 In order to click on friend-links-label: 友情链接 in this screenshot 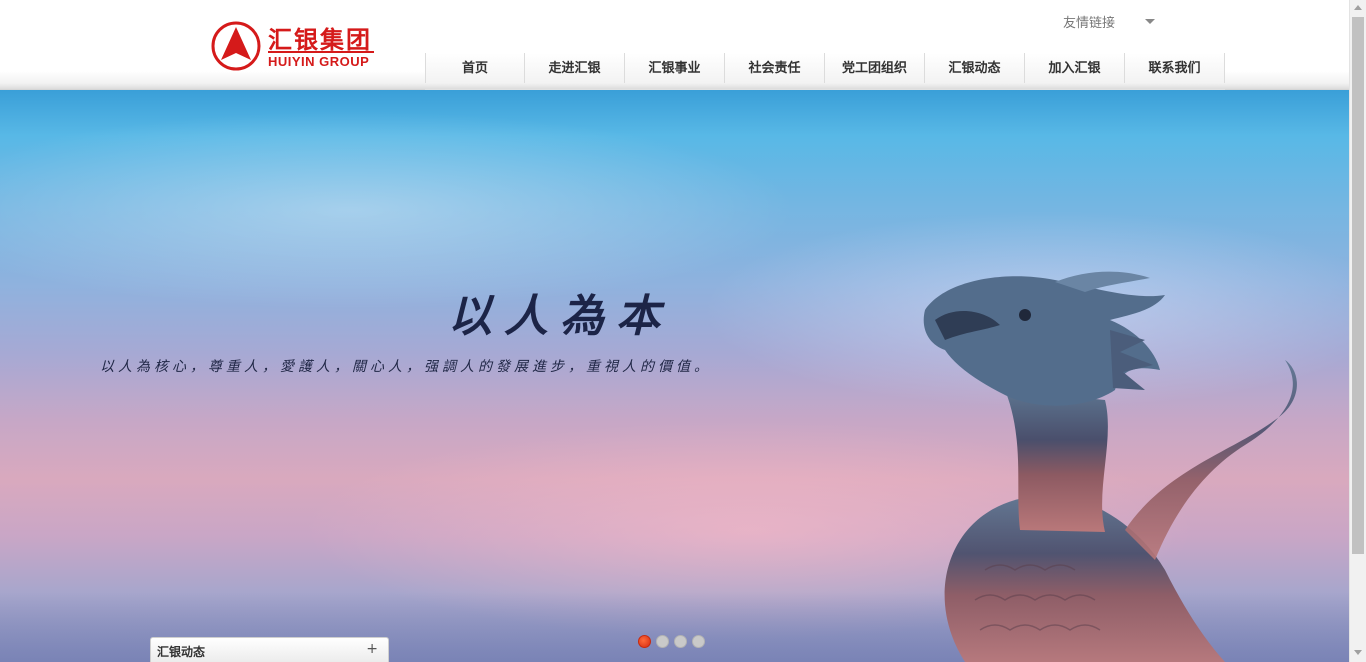, I will do `click(1089, 23)`.